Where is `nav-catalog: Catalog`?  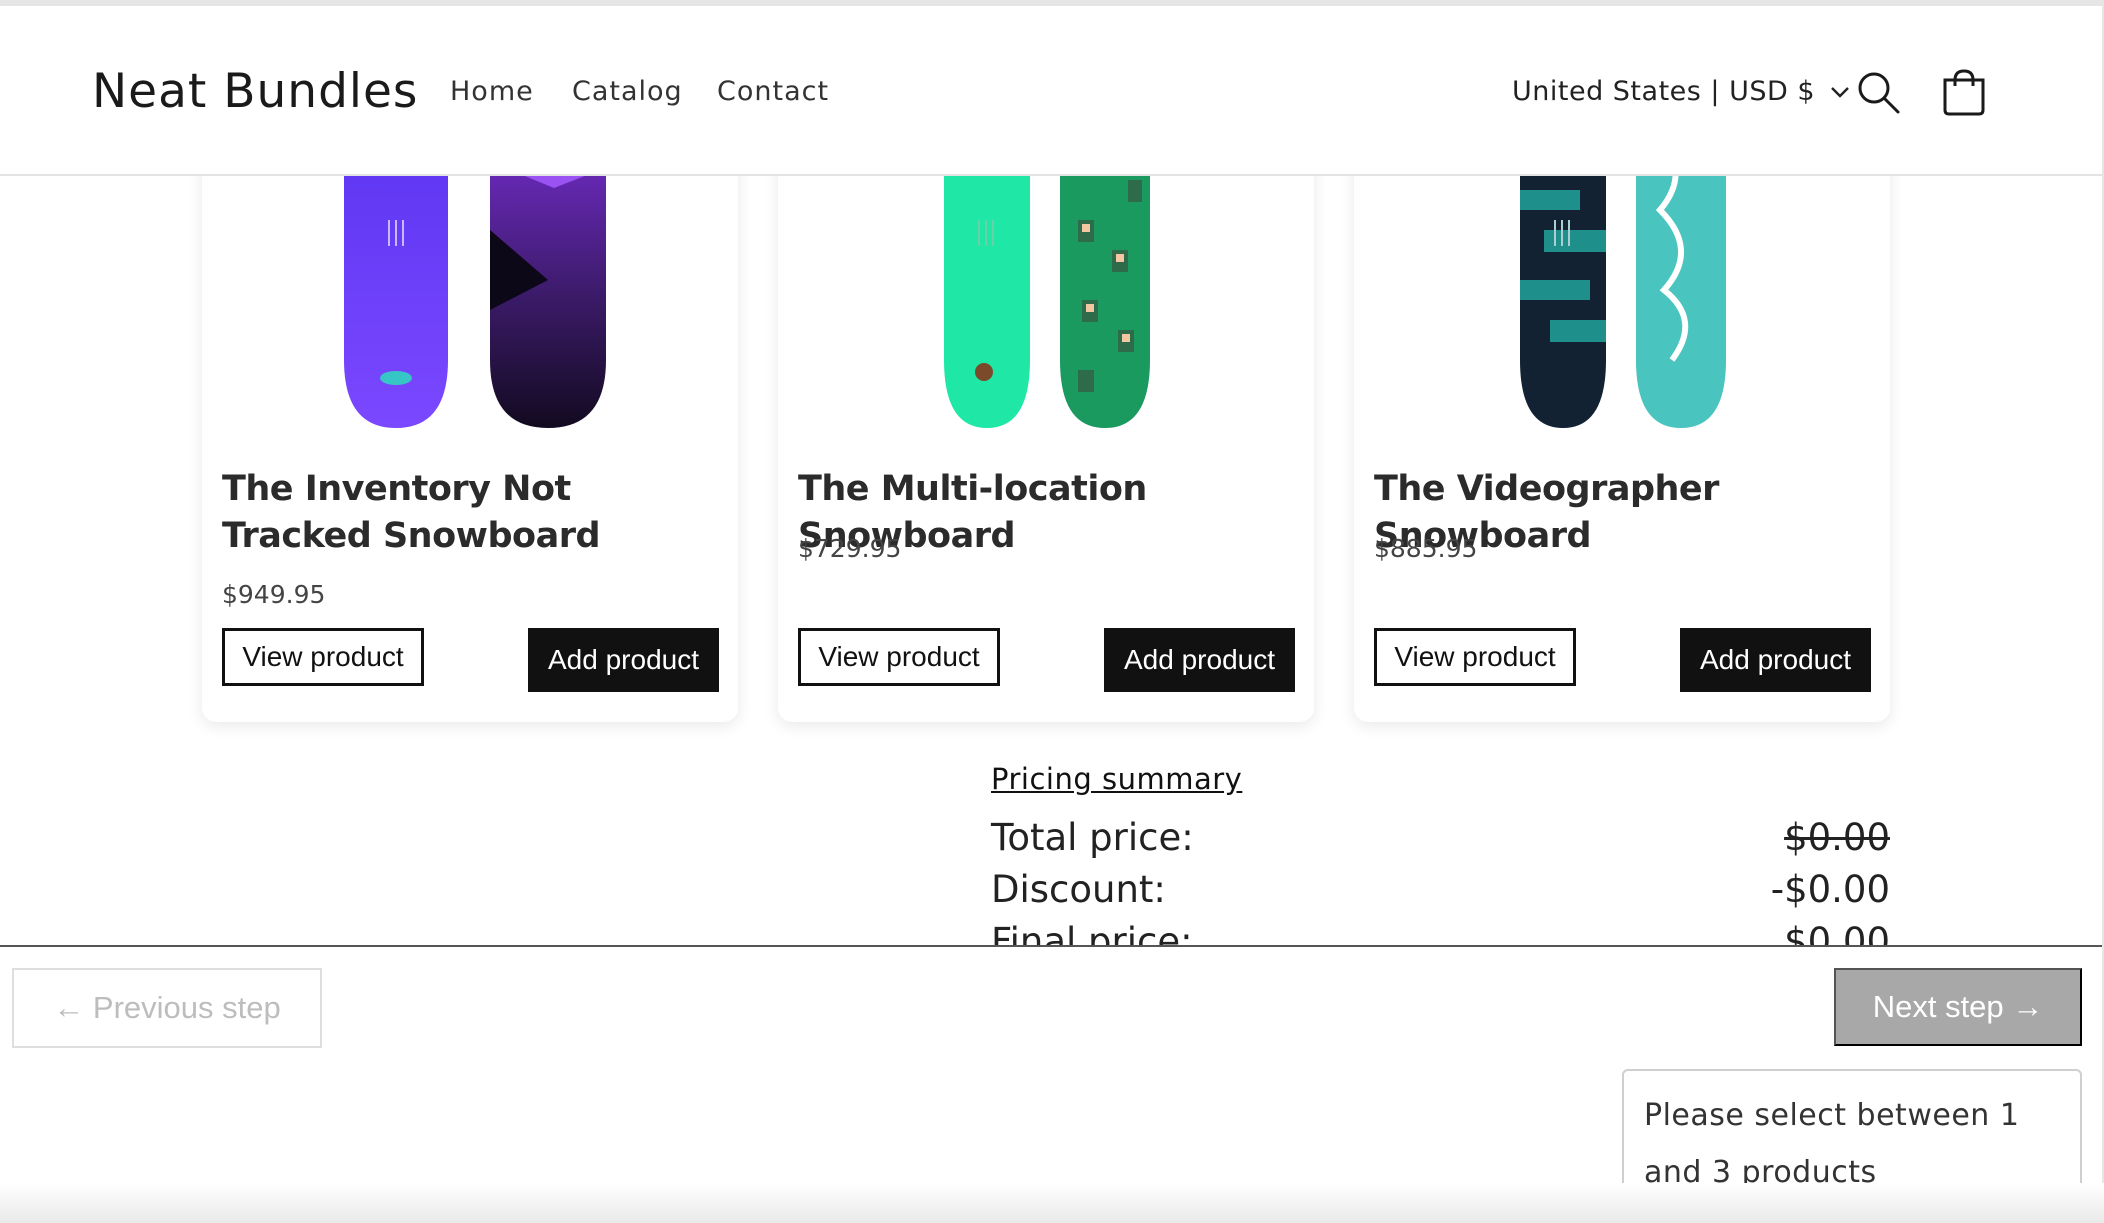 nav-catalog: Catalog is located at coordinates (627, 91).